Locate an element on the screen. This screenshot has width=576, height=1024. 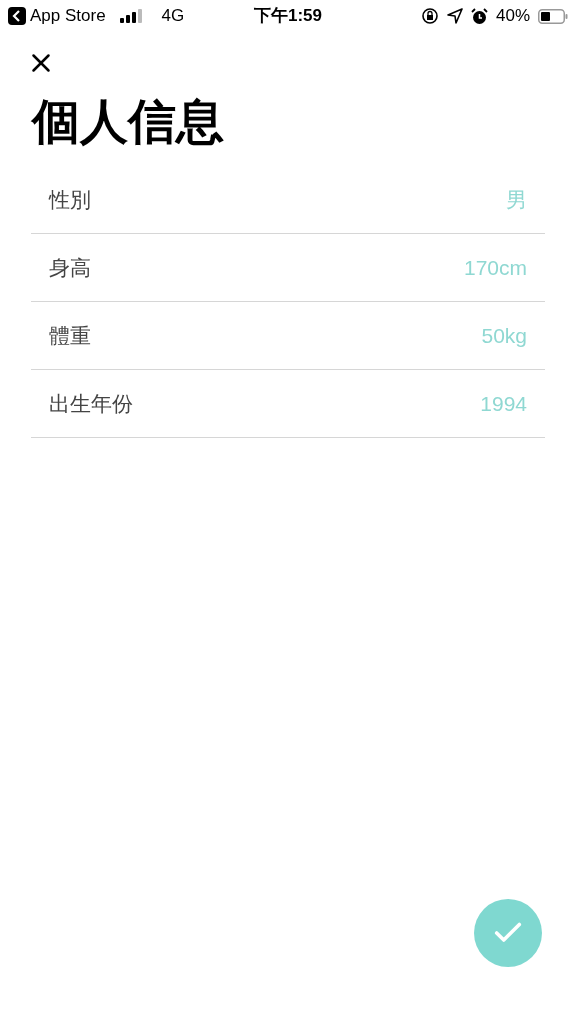
info-row: 體重 50kg is located at coordinates (288, 336).